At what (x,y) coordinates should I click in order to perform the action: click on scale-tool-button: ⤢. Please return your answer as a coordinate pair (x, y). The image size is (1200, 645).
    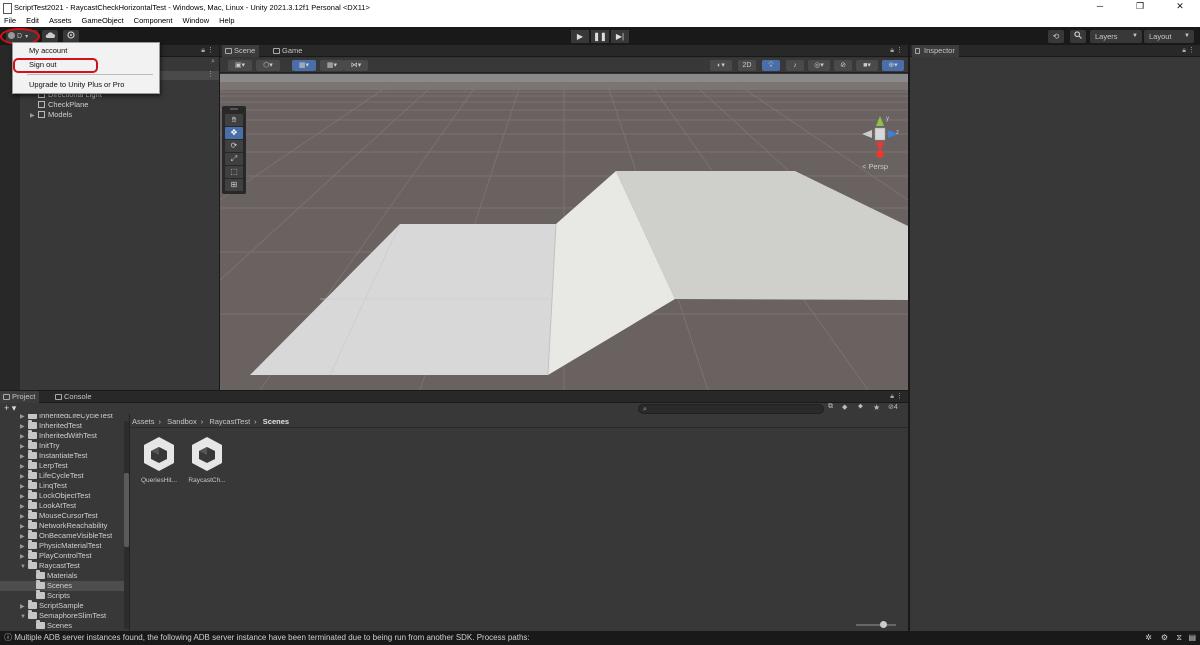
    Looking at the image, I should click on (234, 159).